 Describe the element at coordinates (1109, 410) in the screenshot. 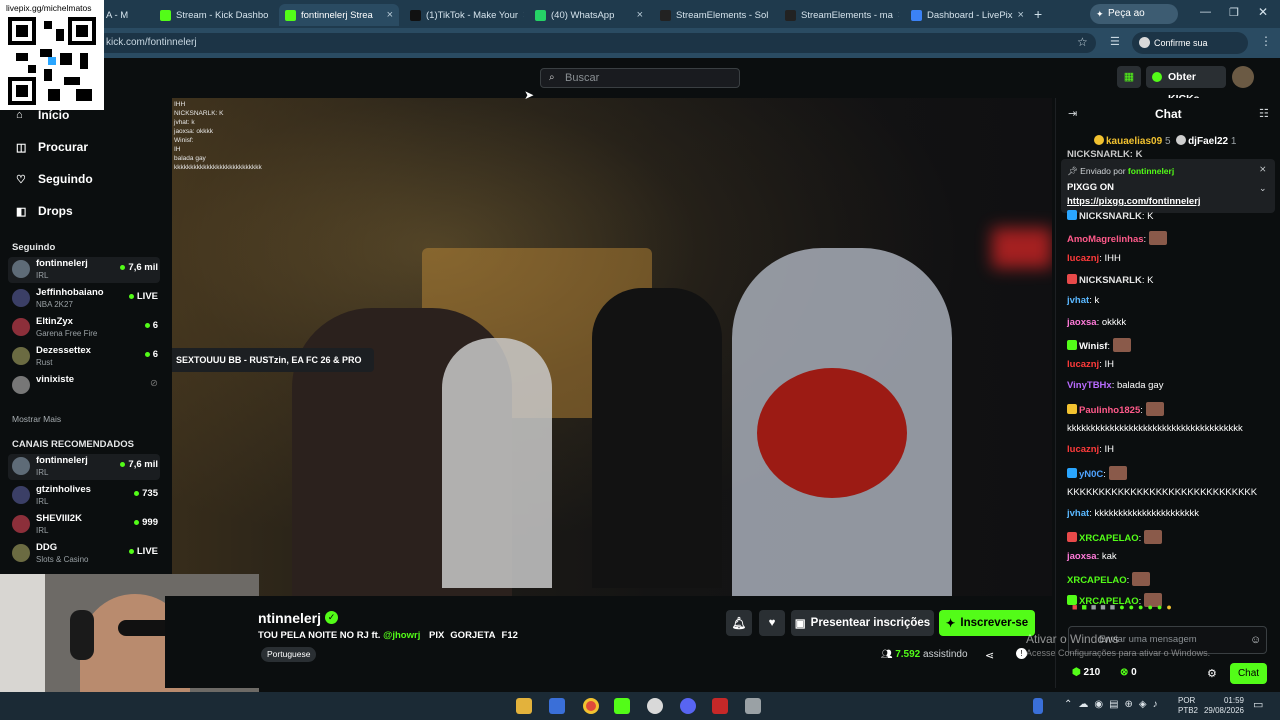

I see `chat-username: Paulinho1825` at that location.